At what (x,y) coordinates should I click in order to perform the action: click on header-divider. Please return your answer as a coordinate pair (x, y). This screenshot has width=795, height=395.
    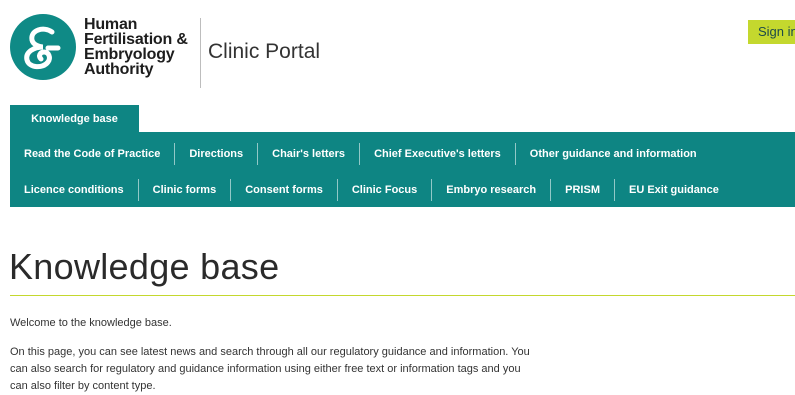
    Looking at the image, I should click on (200, 53).